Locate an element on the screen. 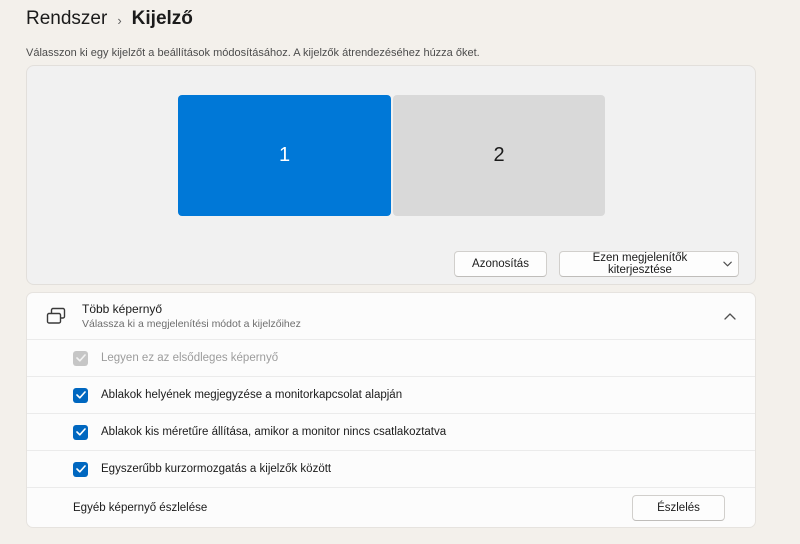  monitor-1: 1 is located at coordinates (284, 155).